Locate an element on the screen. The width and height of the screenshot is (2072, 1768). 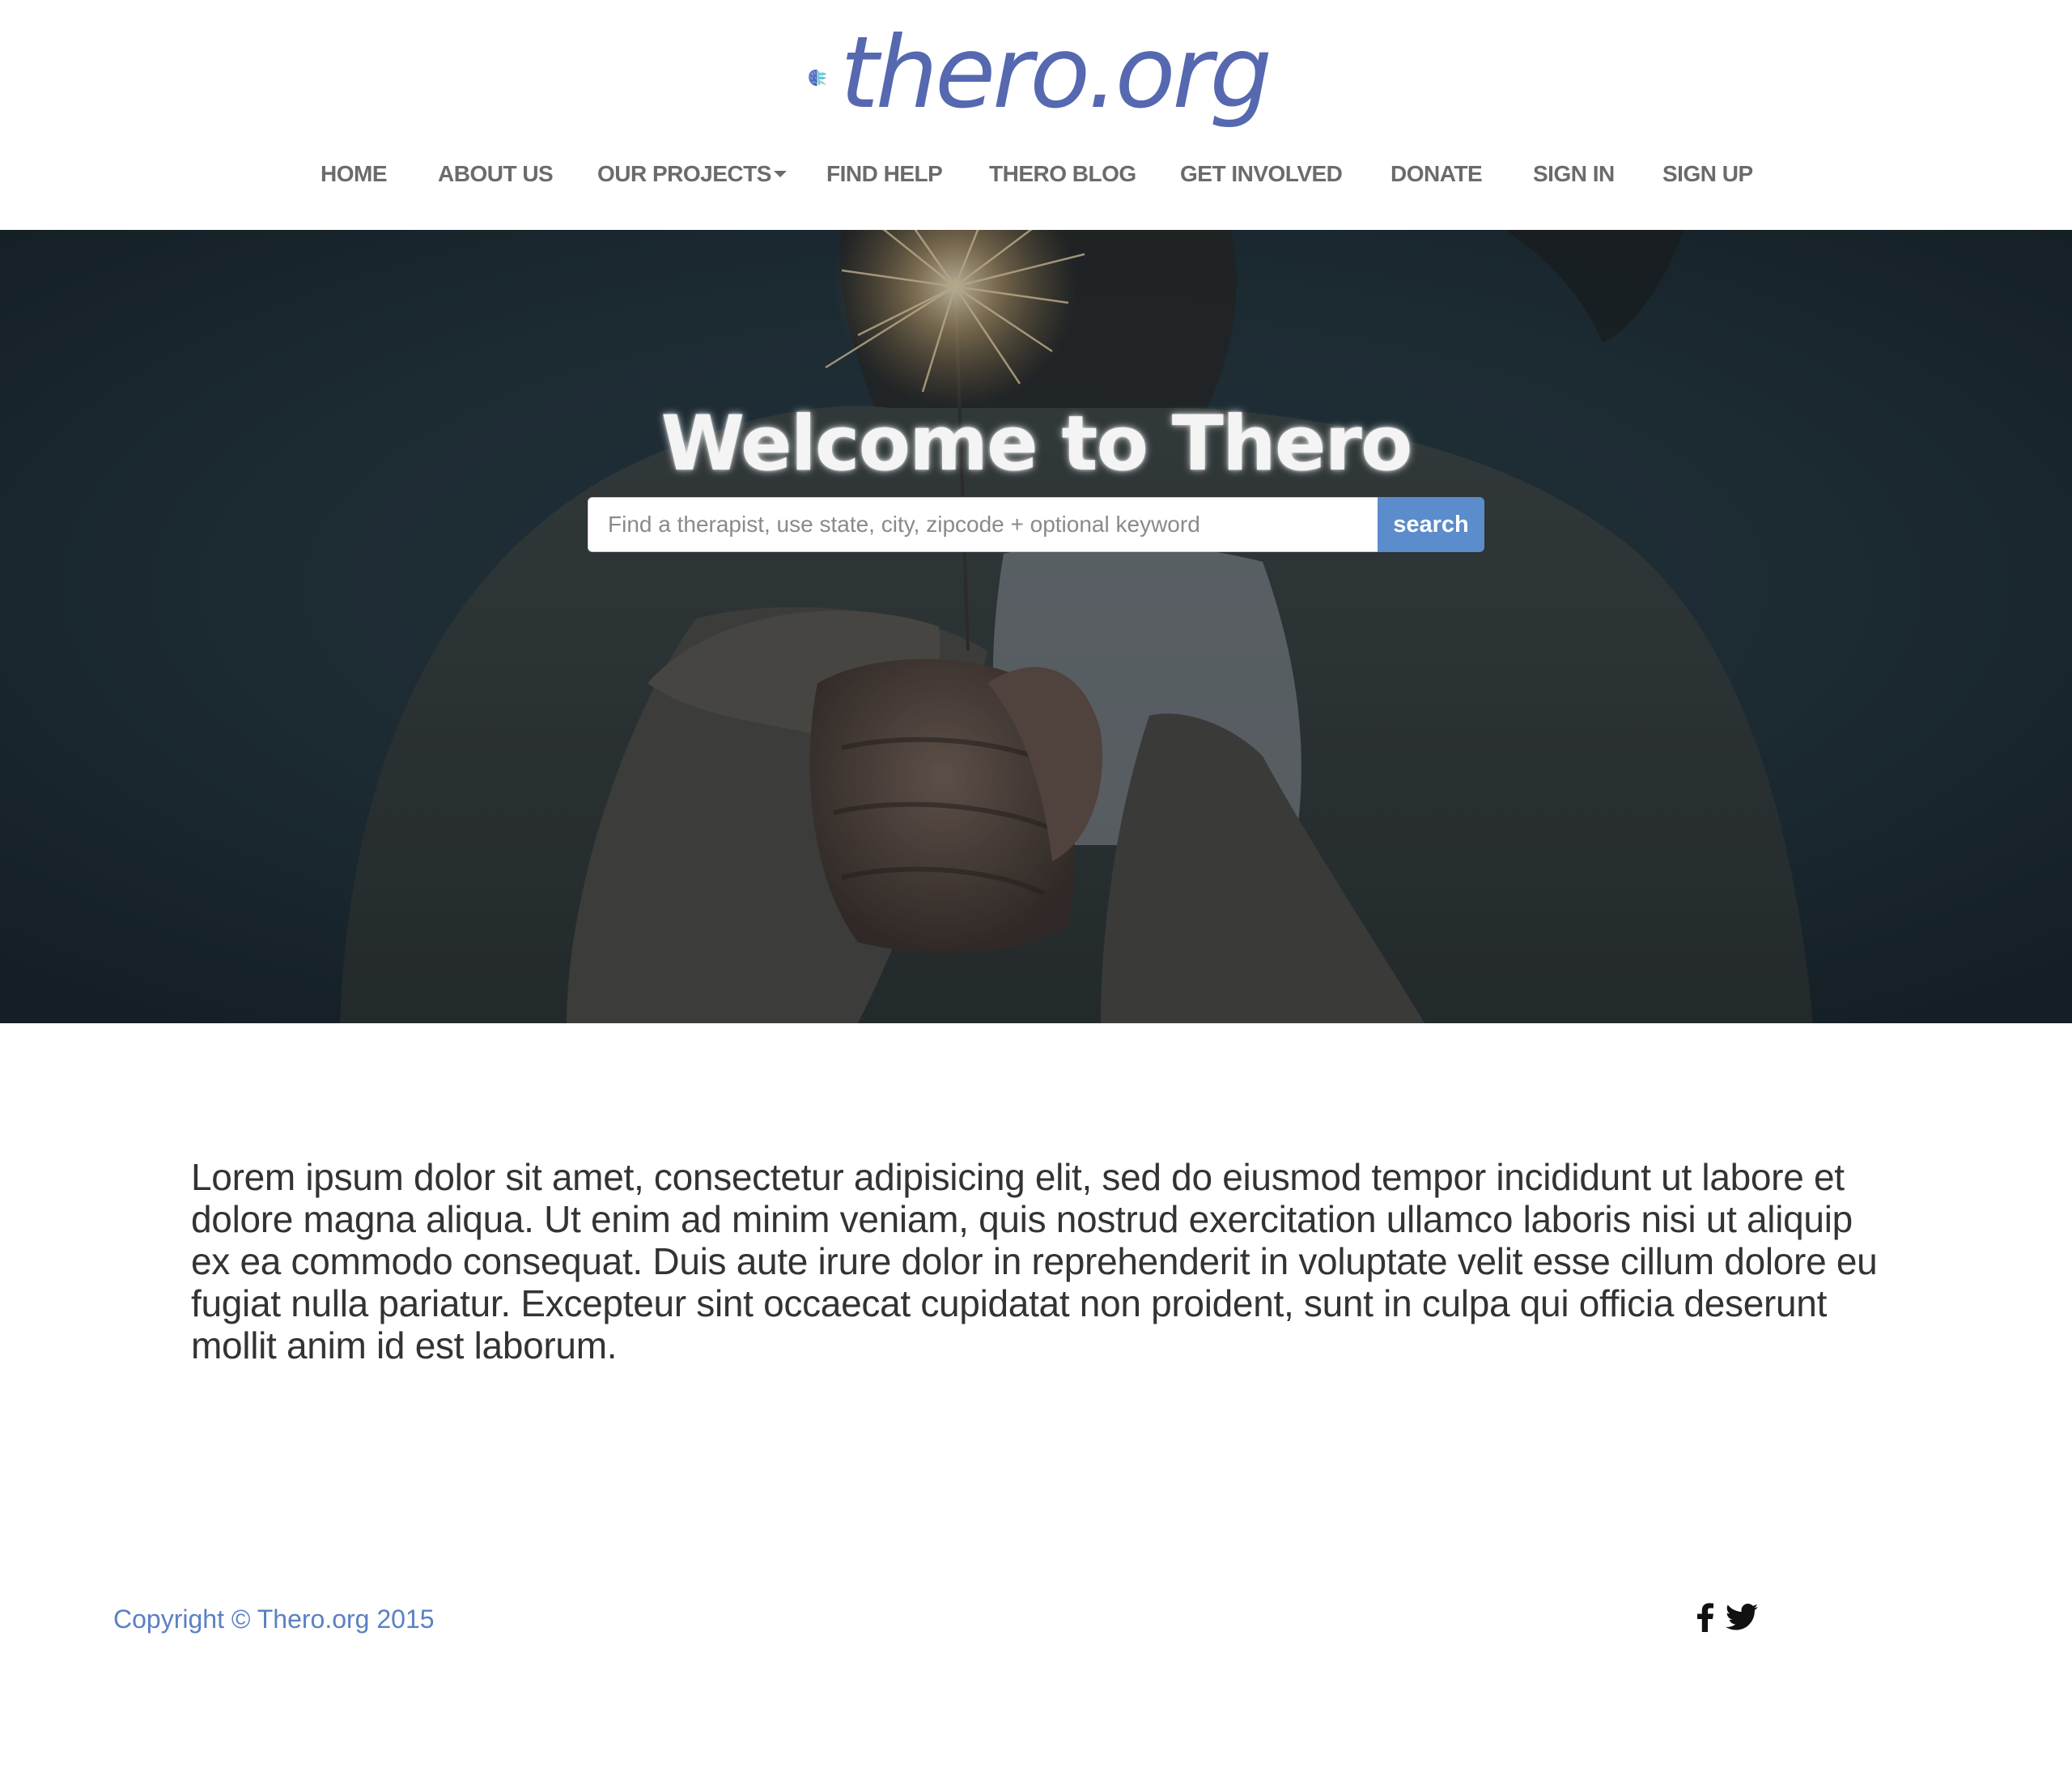
site-footer: Copyright © Thero.org 2015 is located at coordinates (1036, 1619).